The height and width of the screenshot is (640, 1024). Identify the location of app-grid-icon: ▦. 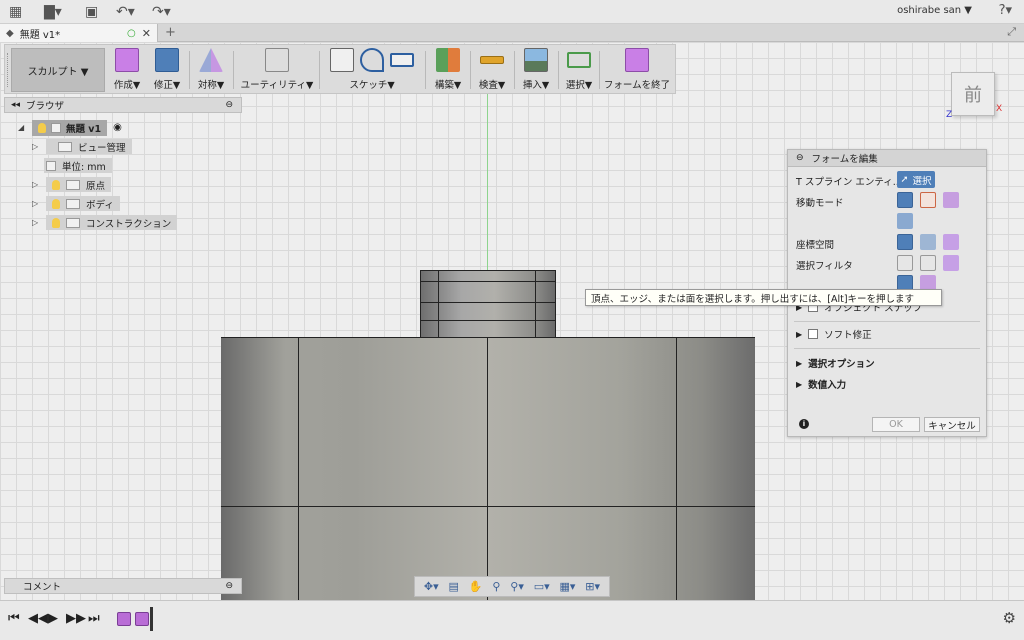
(15, 12).